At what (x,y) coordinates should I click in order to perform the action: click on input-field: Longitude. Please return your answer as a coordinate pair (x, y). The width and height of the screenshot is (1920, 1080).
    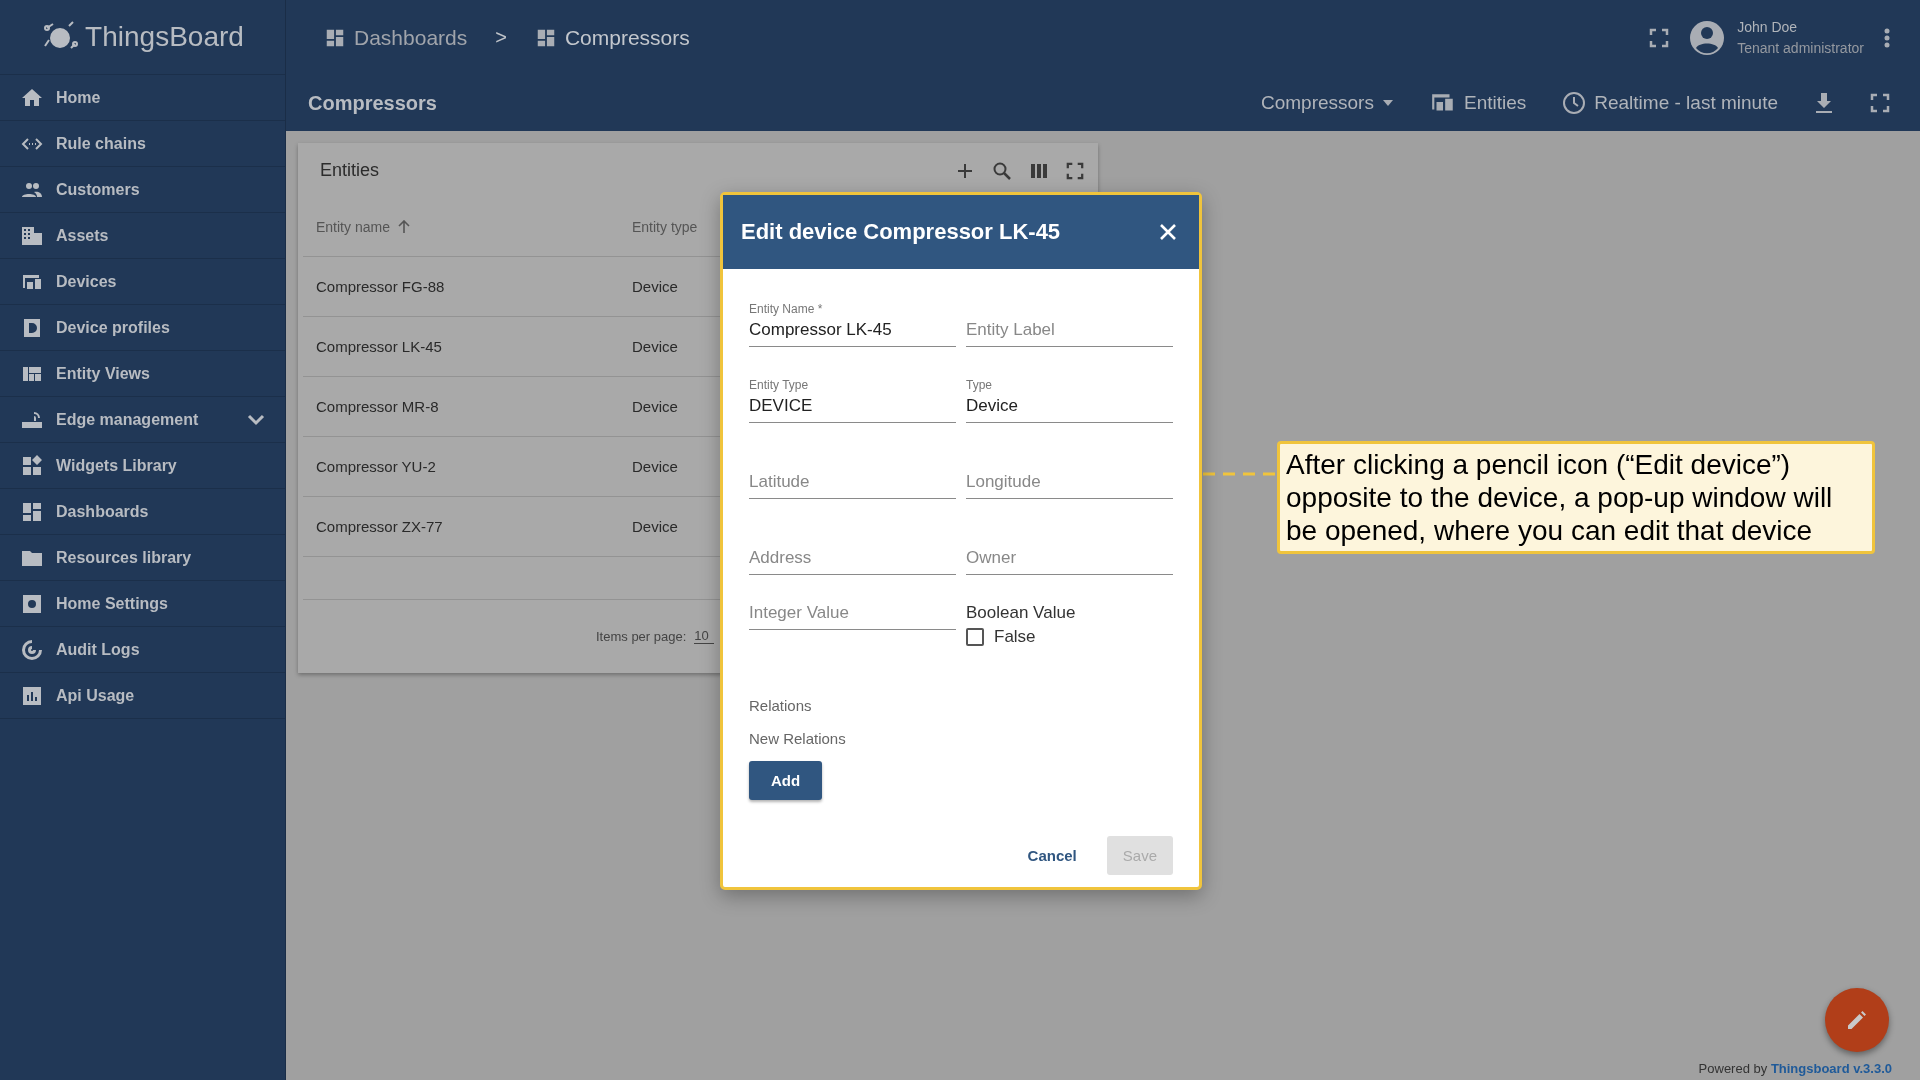
    Looking at the image, I should click on (1069, 485).